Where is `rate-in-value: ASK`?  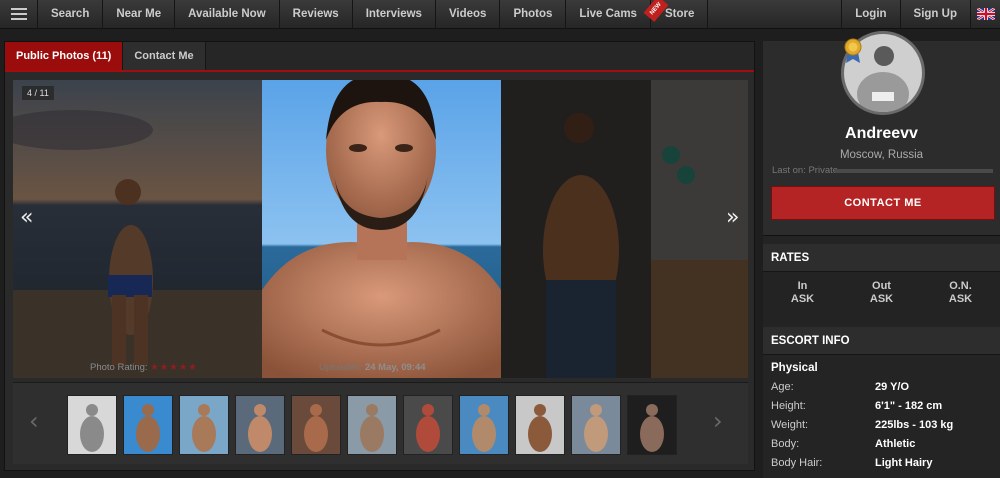
rate-in-value: ASK is located at coordinates (802, 299).